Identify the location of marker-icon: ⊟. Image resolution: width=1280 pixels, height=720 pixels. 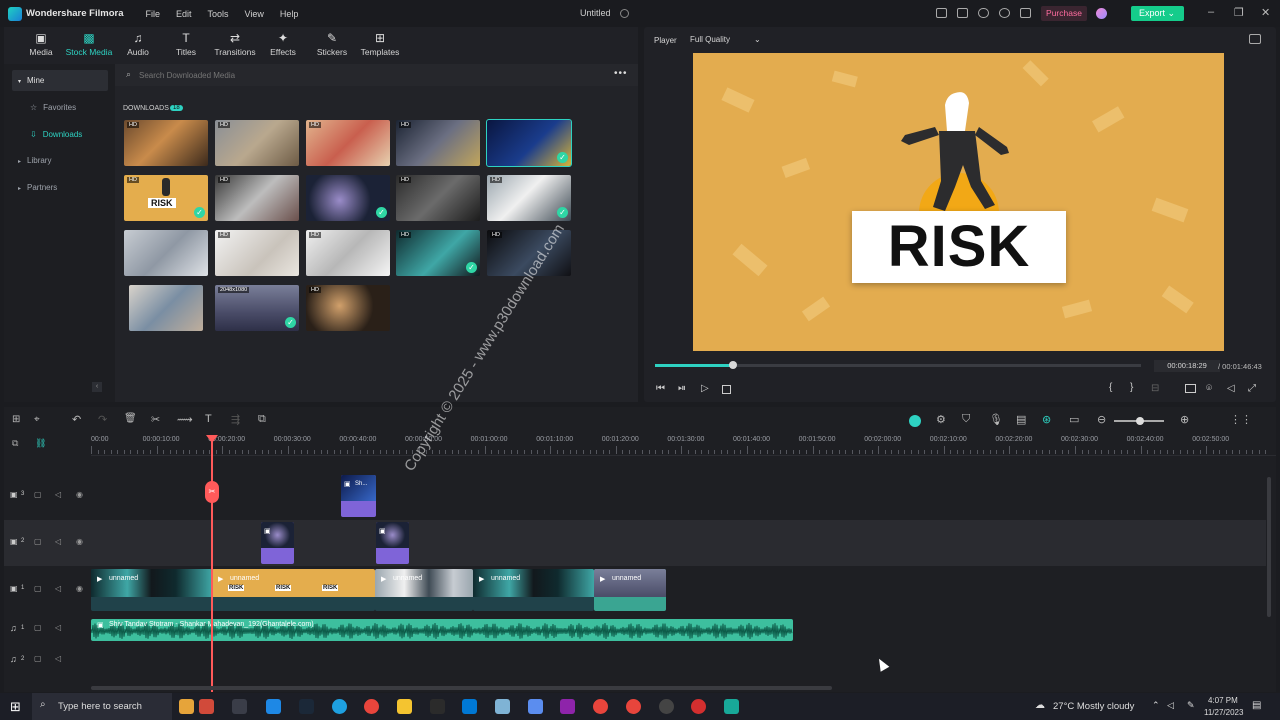
(1155, 388).